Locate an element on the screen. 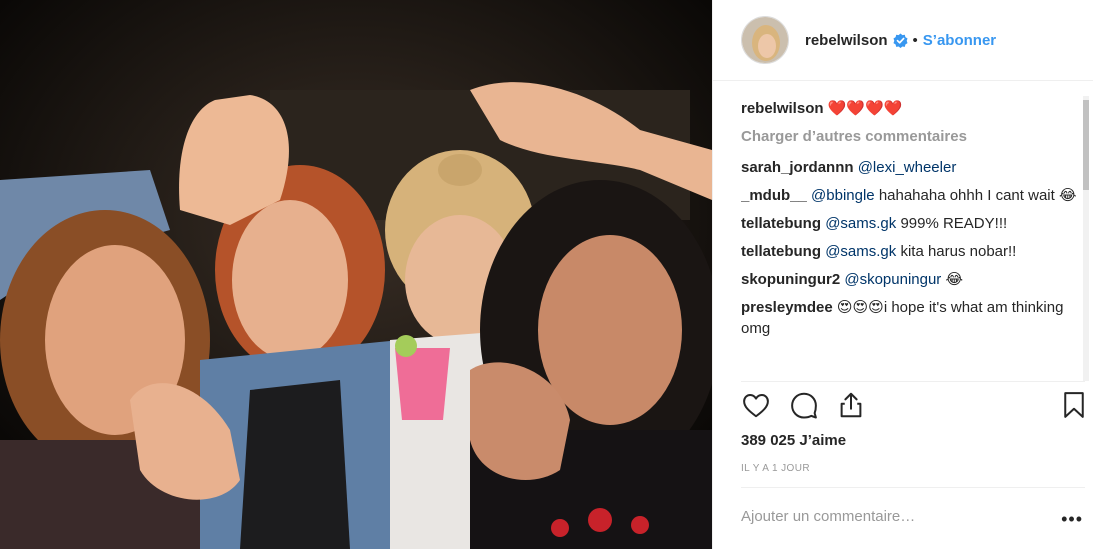 This screenshot has height=549, width=1093. scrollbar-thumb is located at coordinates (1086, 145).